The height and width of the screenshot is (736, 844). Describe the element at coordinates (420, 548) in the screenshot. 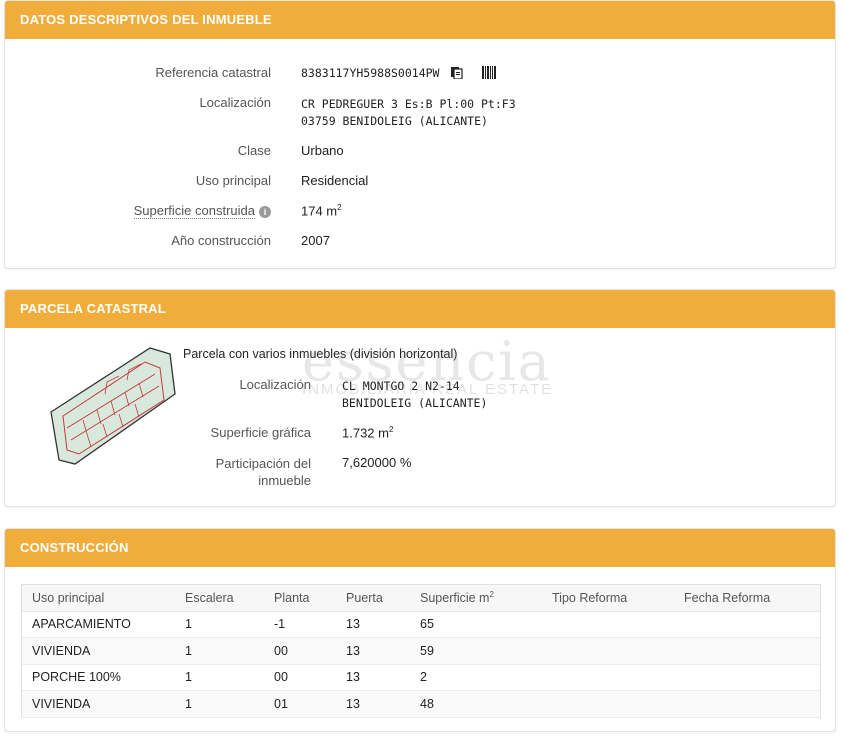

I see `construccion-header: CONSTRUCCIÓN` at that location.